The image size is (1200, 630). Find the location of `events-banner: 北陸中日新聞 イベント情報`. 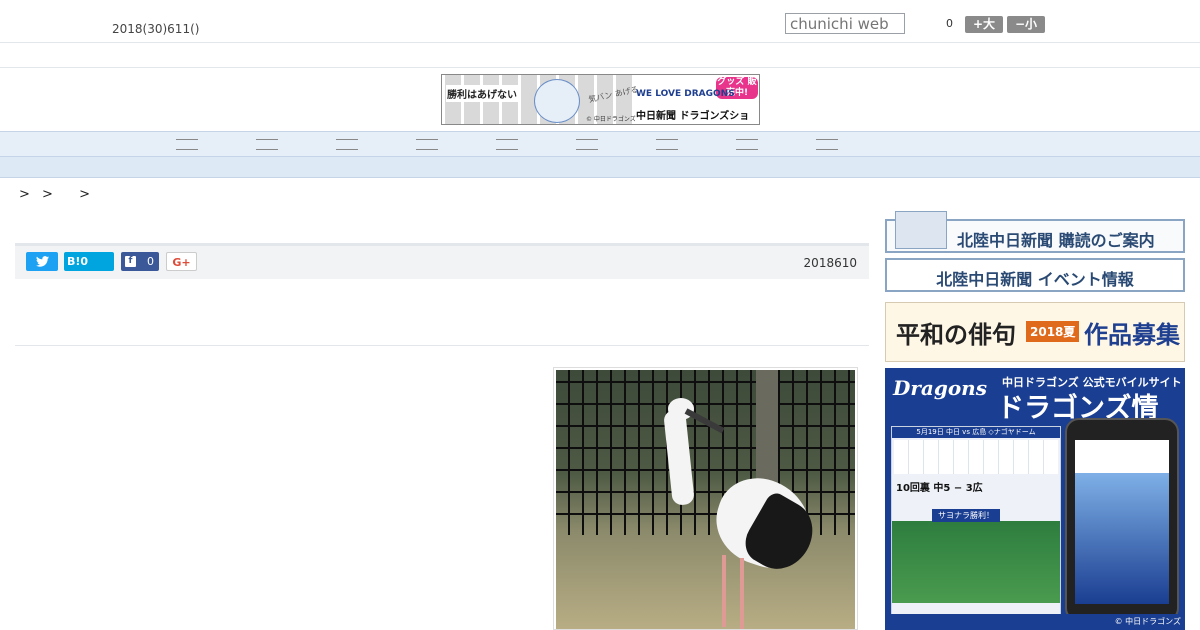

events-banner: 北陸中日新聞 イベント情報 is located at coordinates (1035, 275).